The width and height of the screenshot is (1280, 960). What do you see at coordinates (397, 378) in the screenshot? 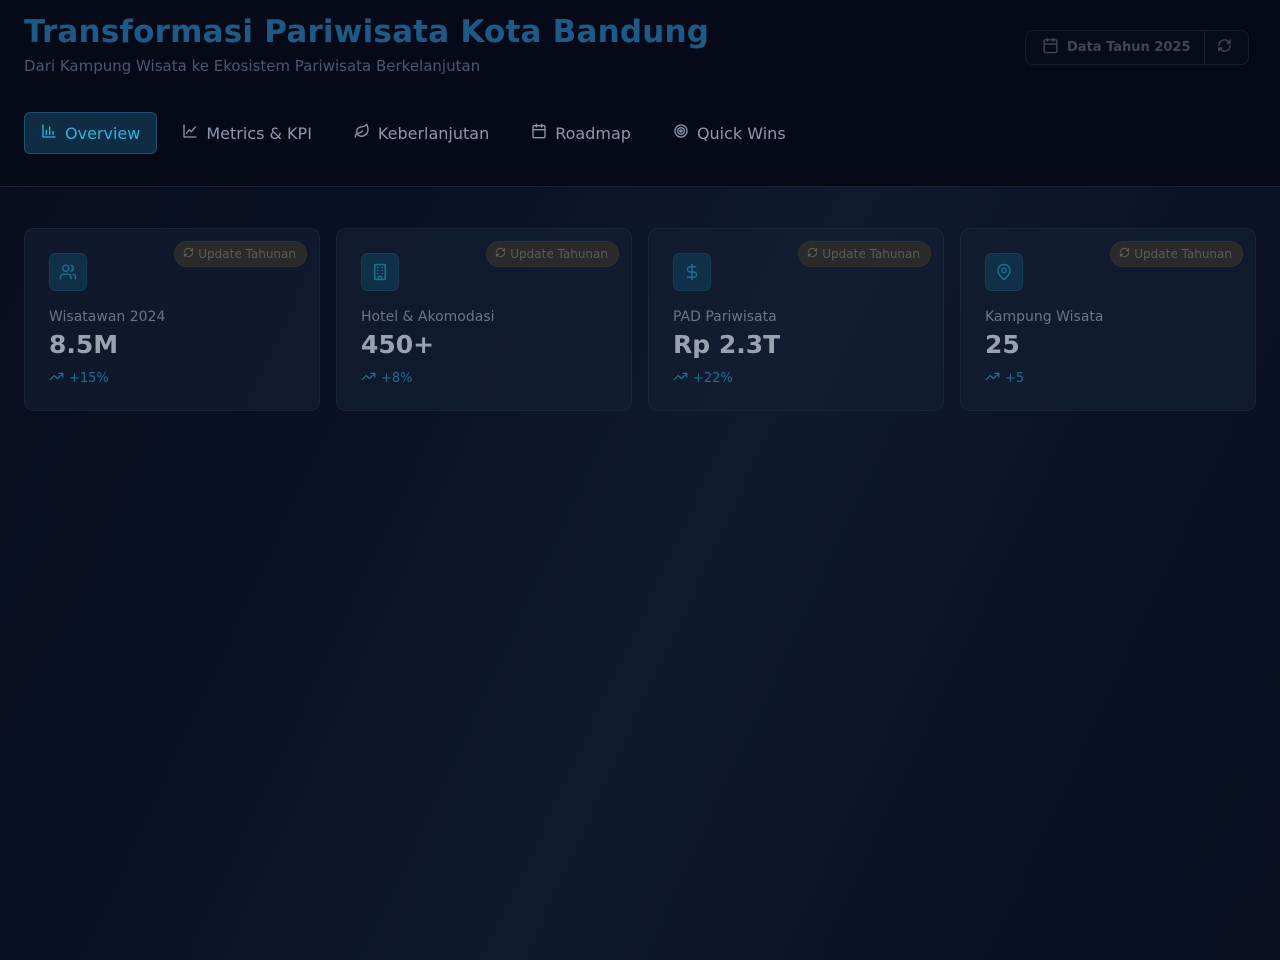
I see `trend-value: +8%` at bounding box center [397, 378].